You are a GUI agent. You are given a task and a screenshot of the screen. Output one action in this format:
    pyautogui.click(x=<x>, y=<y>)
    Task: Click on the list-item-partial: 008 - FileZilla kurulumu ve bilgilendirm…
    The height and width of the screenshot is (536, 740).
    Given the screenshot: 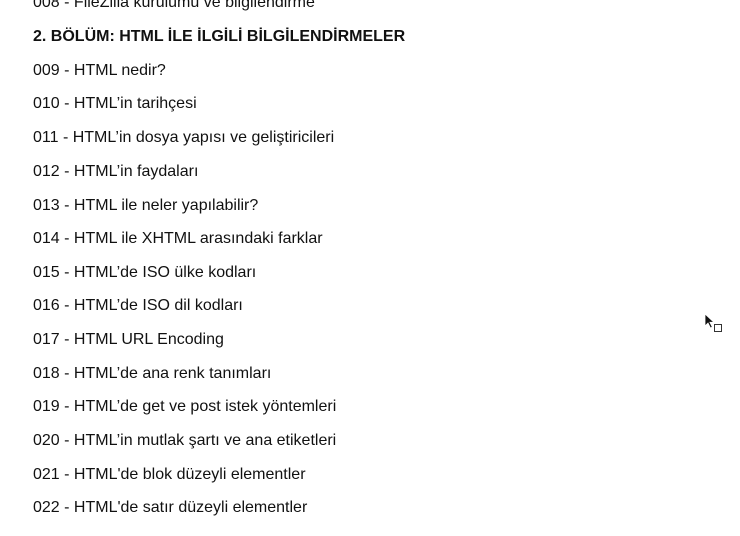 What is the action you would take?
    pyautogui.click(x=174, y=5)
    